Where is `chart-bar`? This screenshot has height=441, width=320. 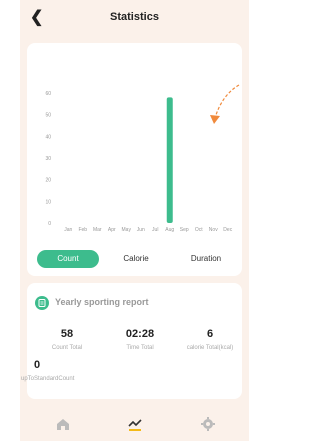 chart-bar is located at coordinates (169, 160).